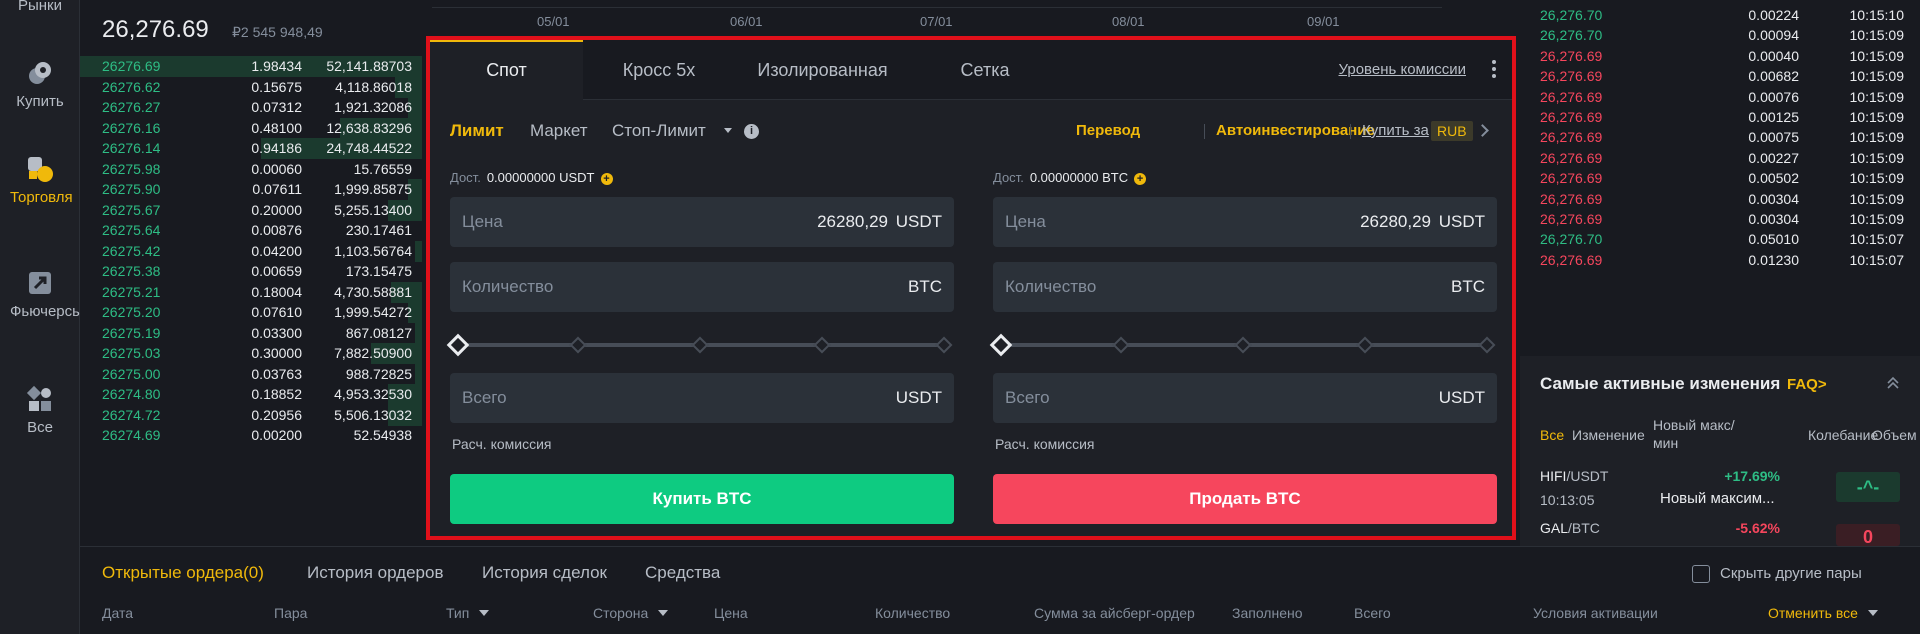 This screenshot has height=634, width=1920. What do you see at coordinates (985, 70) in the screenshot?
I see `tab-grid: Сетка` at bounding box center [985, 70].